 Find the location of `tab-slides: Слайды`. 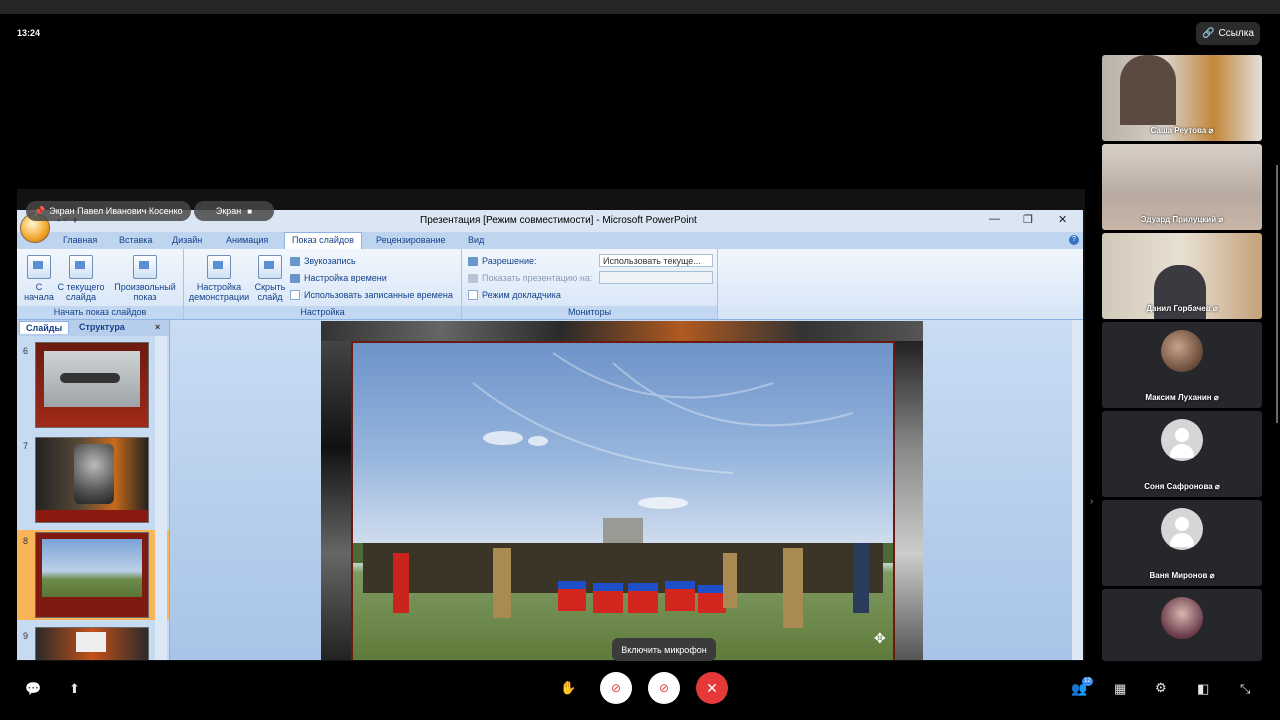

tab-slides: Слайды is located at coordinates (44, 327).